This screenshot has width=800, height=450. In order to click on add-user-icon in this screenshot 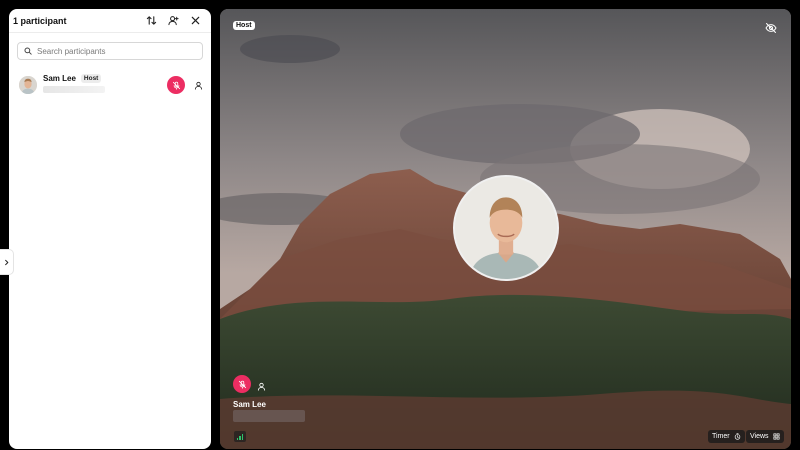, I will do `click(173, 21)`.